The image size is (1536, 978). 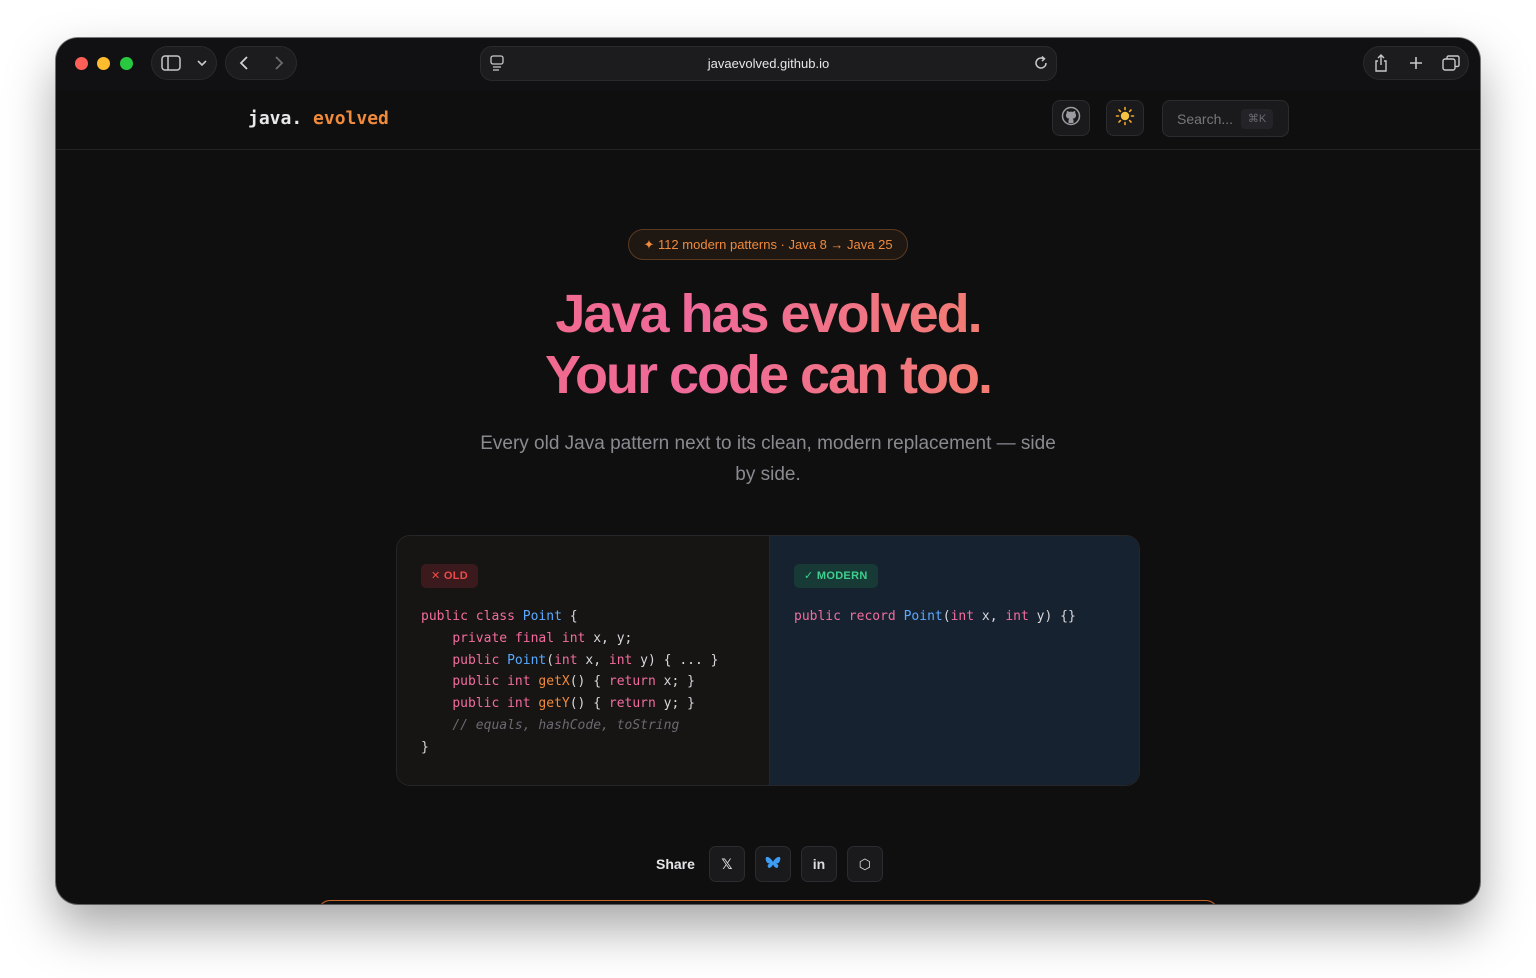 I want to click on toolbar-actions-group, so click(x=1416, y=63).